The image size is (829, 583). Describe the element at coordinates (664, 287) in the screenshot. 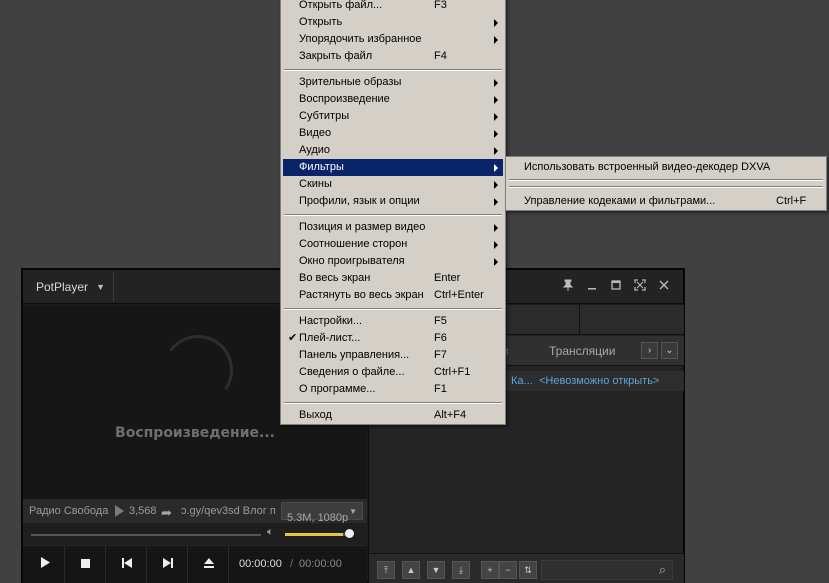

I see `close-icon` at that location.